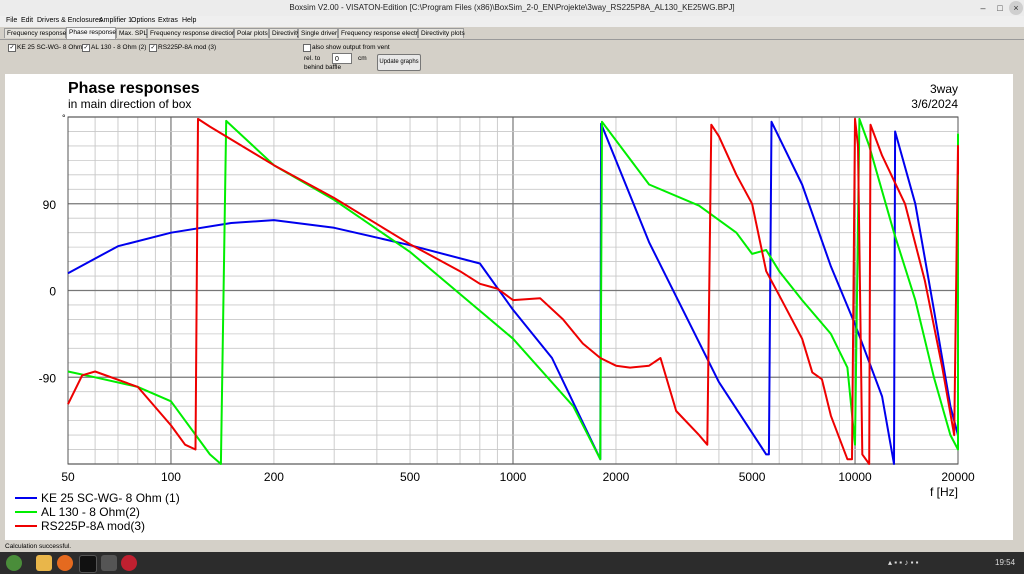 This screenshot has height=574, width=1024. Describe the element at coordinates (68, 477) in the screenshot. I see `x-tick-label: 50` at that location.